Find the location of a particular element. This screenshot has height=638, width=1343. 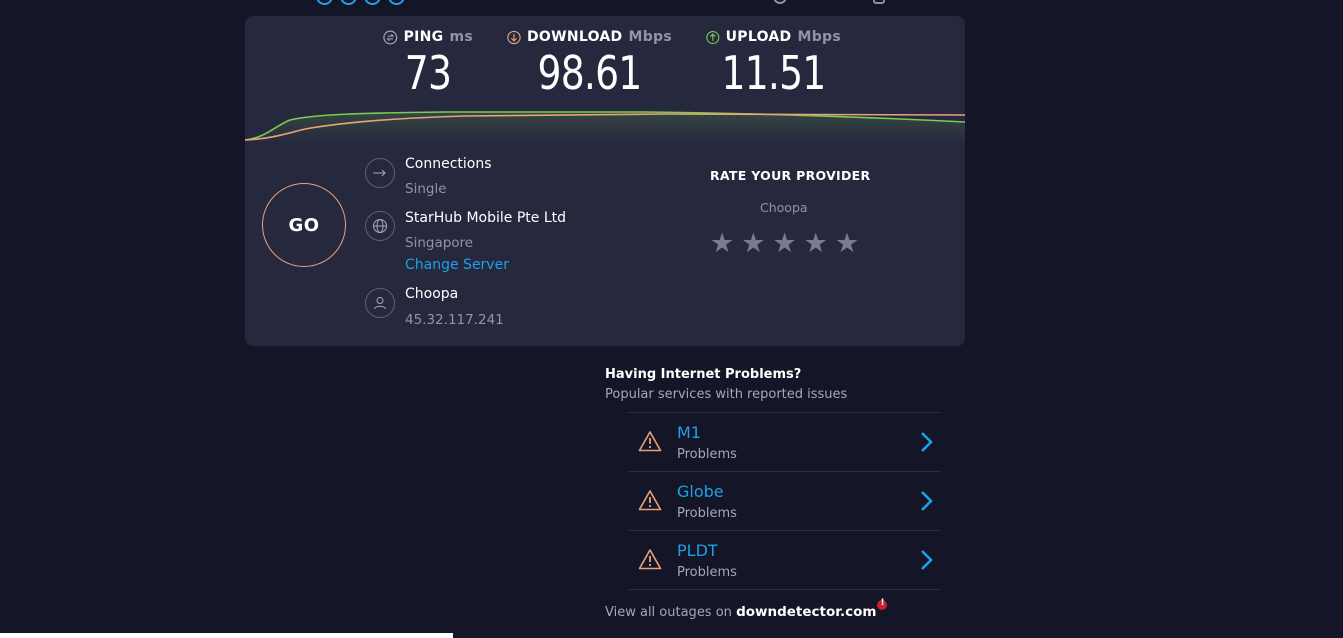

results-icon is located at coordinates (780, 2).